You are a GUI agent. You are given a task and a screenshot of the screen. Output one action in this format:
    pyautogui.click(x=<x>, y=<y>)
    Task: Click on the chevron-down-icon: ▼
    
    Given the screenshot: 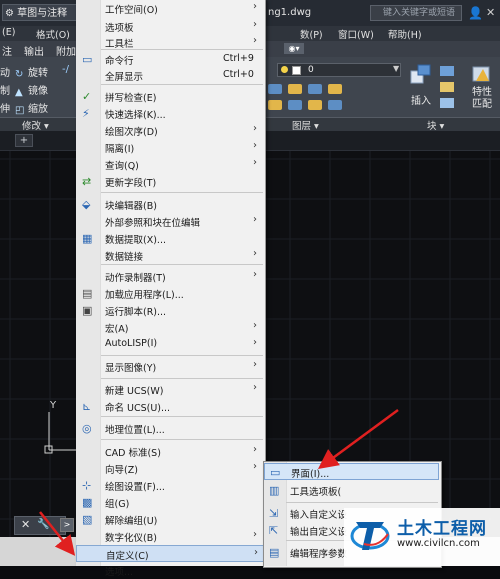 What is the action you would take?
    pyautogui.click(x=396, y=68)
    